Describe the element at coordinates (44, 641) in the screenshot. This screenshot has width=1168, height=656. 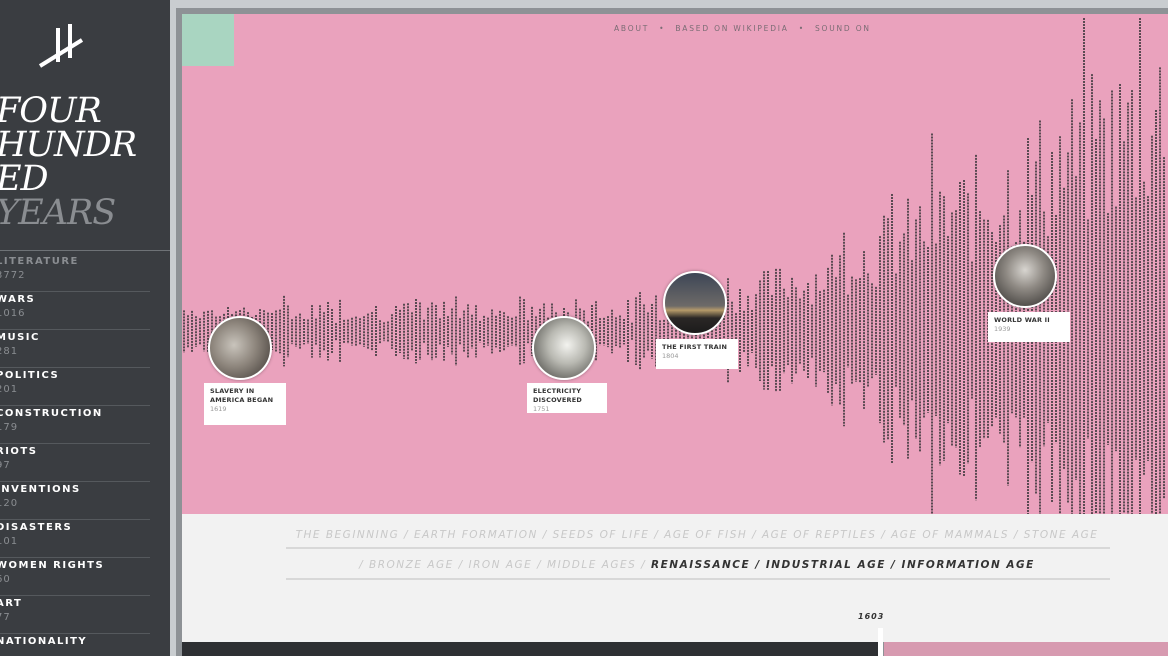
I see `category-name: NATIONALITY` at that location.